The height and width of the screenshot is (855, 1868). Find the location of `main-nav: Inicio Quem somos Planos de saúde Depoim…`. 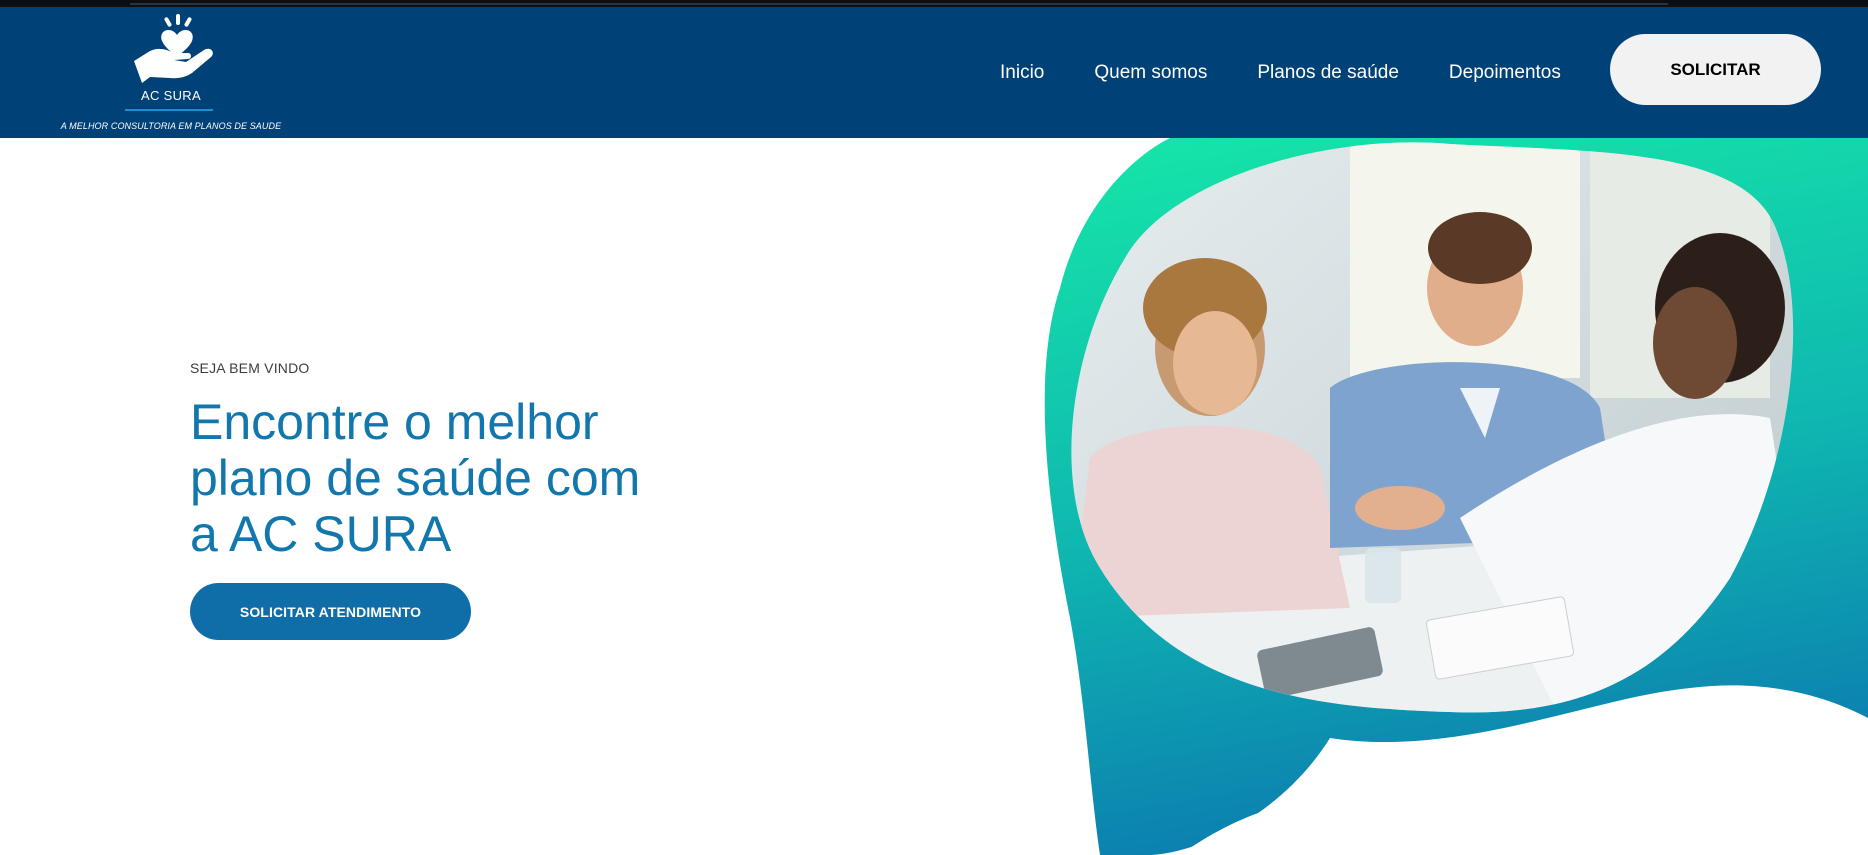

main-nav: Inicio Quem somos Planos de saúde Depoim… is located at coordinates (1280, 72).